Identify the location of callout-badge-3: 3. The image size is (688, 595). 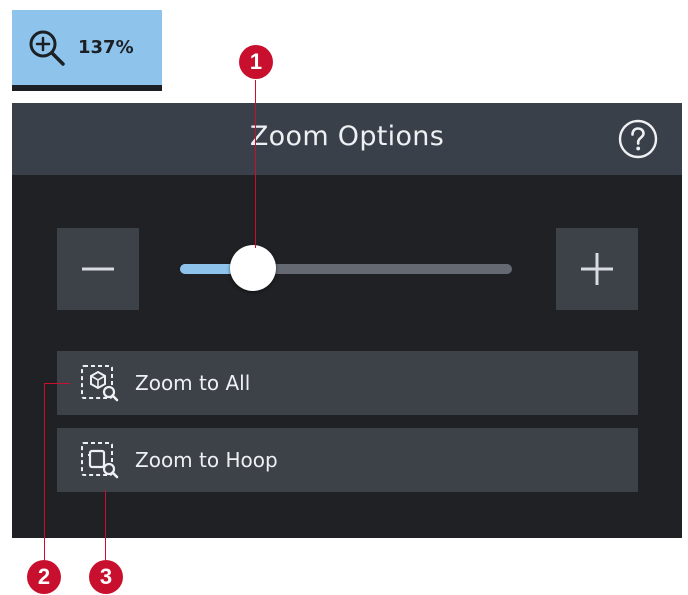
(106, 577).